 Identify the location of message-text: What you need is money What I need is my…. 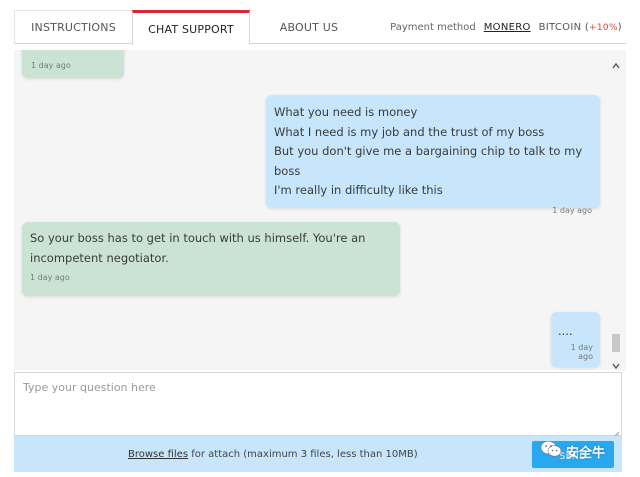
(433, 152).